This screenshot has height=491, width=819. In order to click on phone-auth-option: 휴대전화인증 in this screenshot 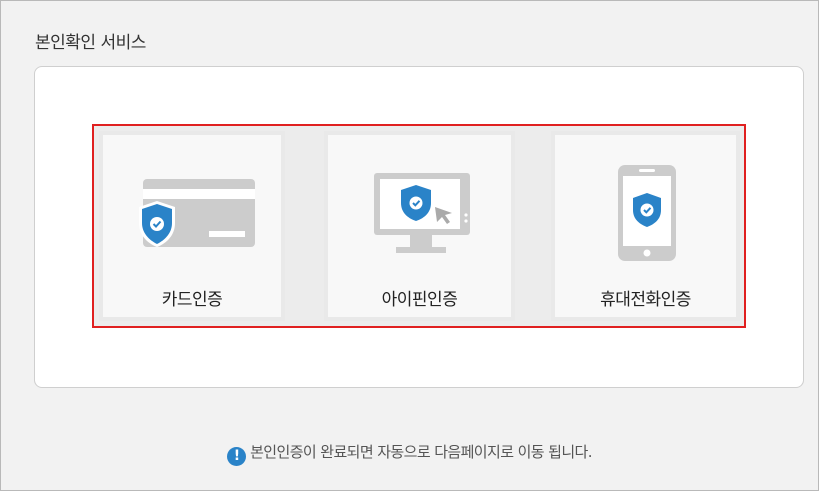, I will do `click(645, 226)`.